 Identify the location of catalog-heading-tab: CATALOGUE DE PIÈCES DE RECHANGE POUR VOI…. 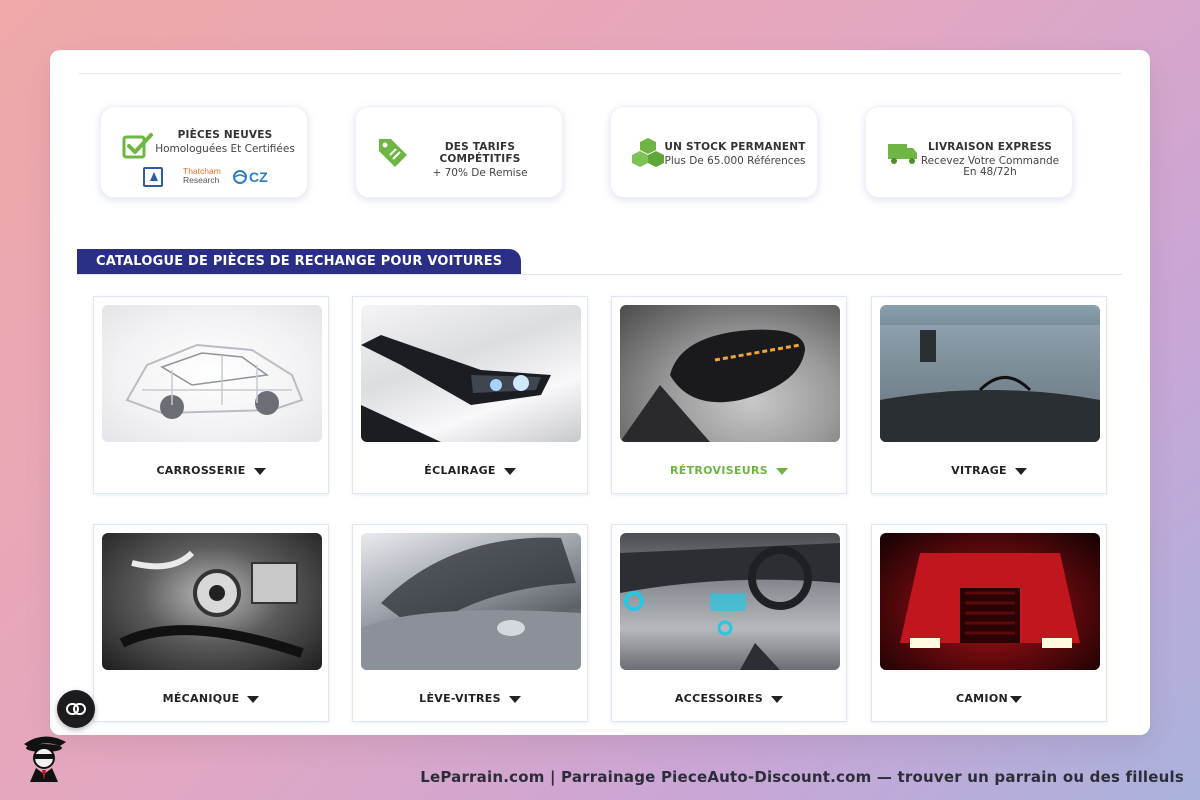
(299, 262).